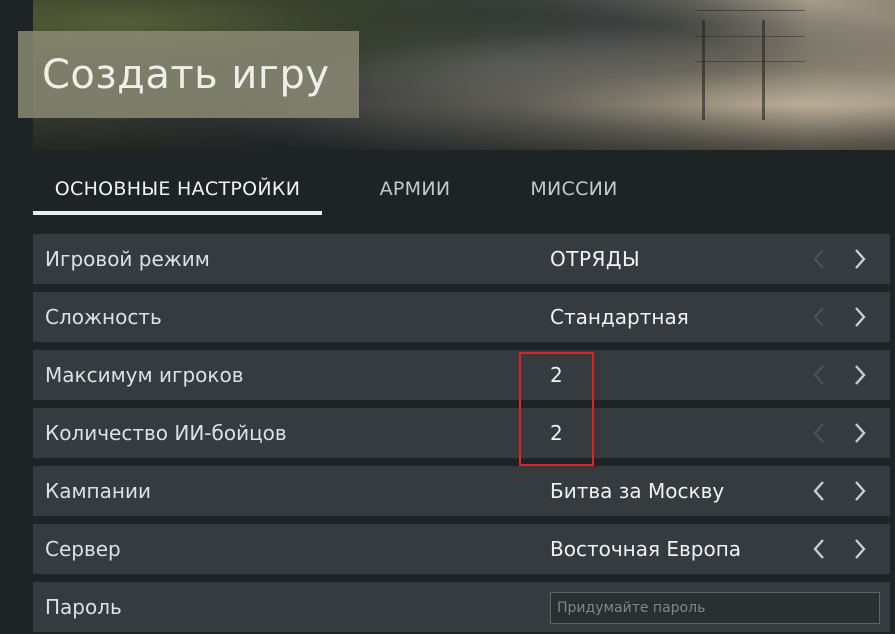 The image size is (895, 634). I want to click on tab-basic-settings: ОСНОВНЫЕ НАСТРОЙКИ, so click(177, 191).